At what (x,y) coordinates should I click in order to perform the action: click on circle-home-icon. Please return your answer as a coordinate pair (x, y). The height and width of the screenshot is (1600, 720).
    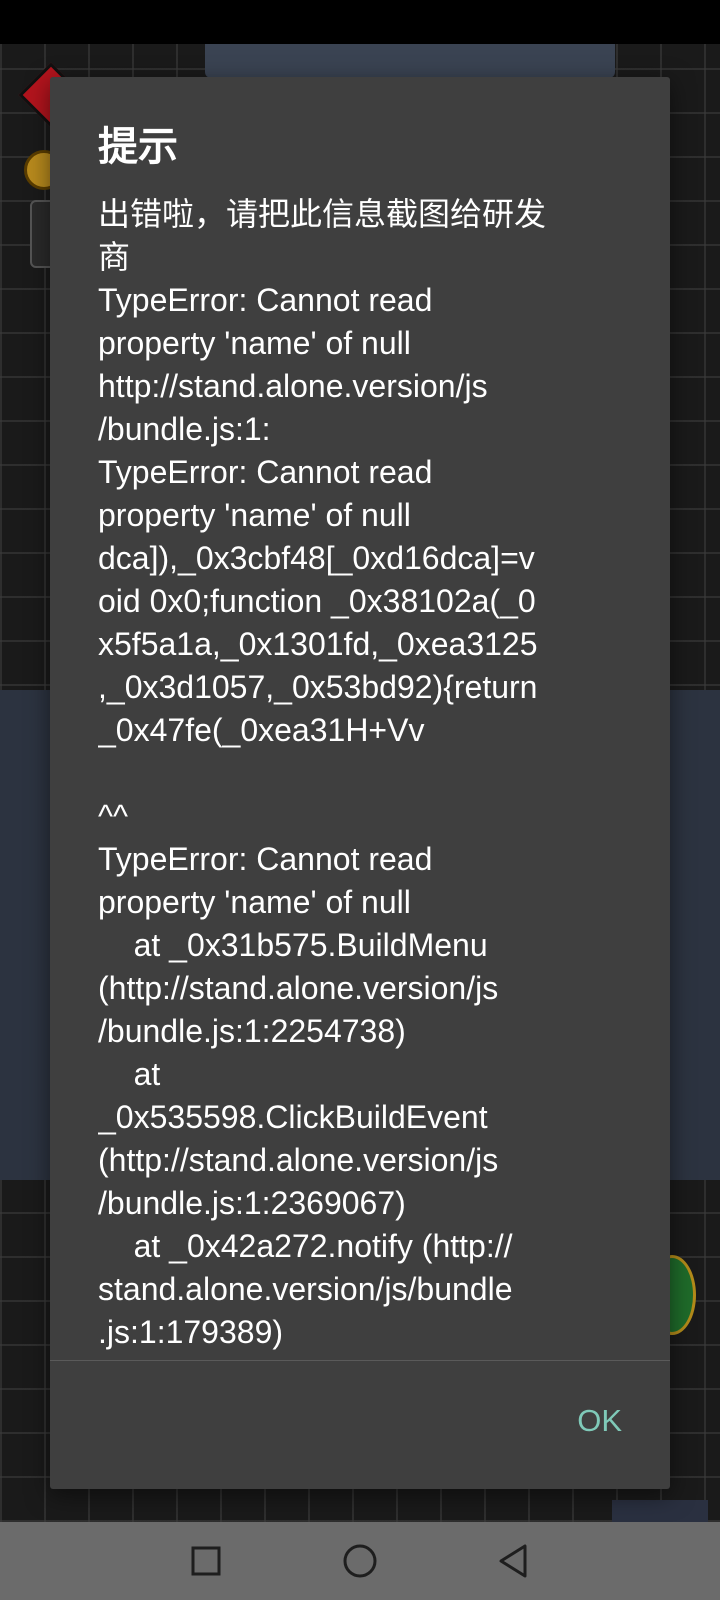
    Looking at the image, I should click on (360, 1561).